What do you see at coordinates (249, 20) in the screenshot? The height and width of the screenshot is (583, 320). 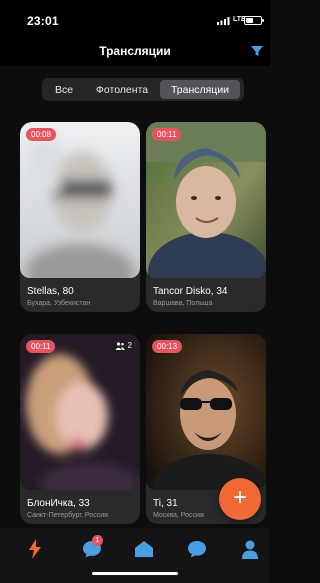 I see `battery-level` at bounding box center [249, 20].